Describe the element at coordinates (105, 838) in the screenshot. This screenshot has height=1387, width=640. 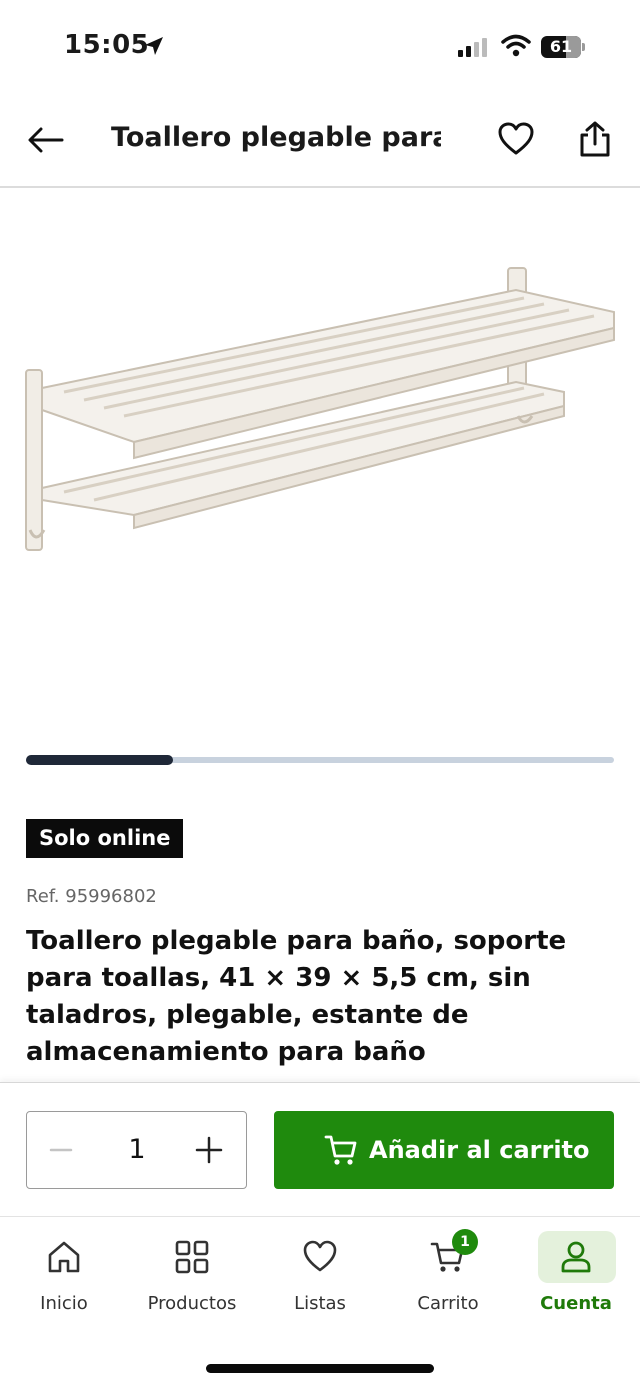
I see `solo-online-badge: Solo online` at that location.